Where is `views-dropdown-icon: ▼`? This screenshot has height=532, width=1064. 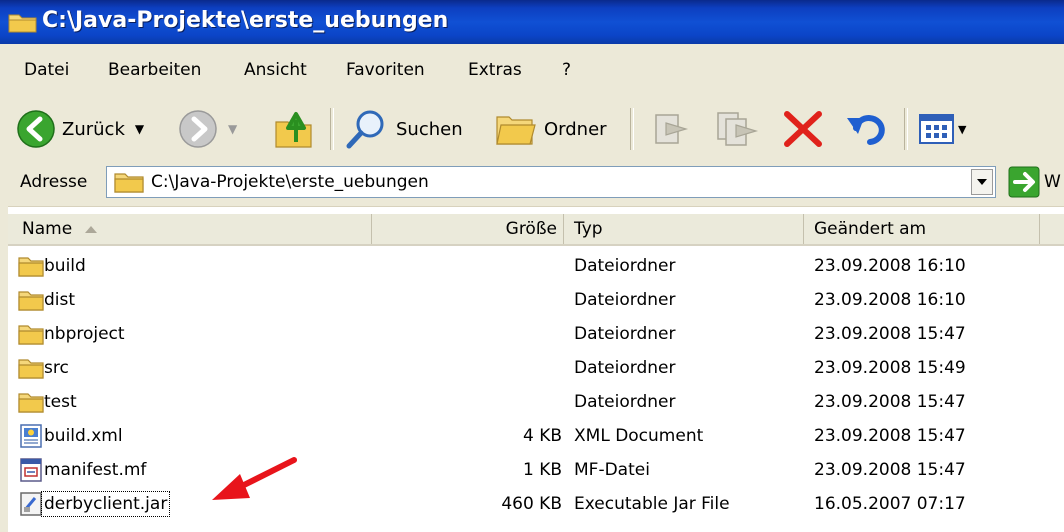 views-dropdown-icon: ▼ is located at coordinates (962, 129).